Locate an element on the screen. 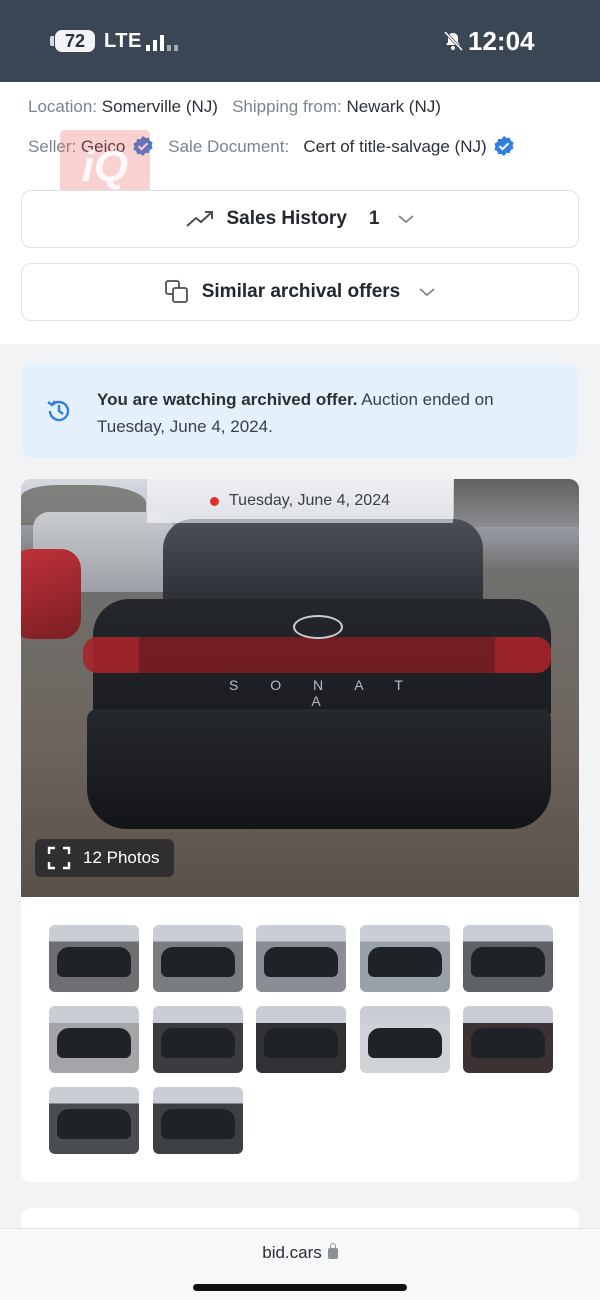  trending-up-icon is located at coordinates (199, 219).